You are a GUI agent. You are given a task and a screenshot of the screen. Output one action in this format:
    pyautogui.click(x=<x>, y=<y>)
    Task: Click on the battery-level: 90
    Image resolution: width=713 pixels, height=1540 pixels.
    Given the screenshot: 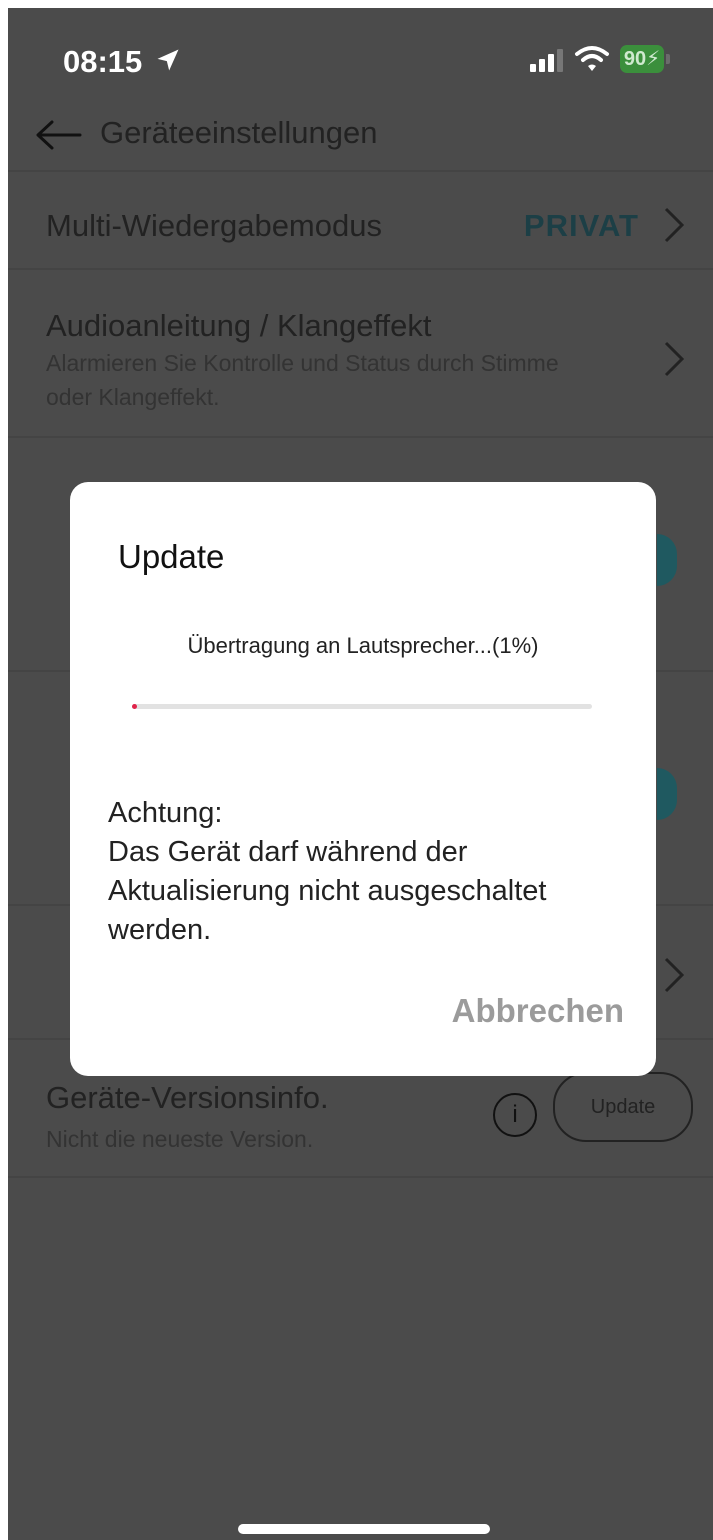 What is the action you would take?
    pyautogui.click(x=635, y=59)
    